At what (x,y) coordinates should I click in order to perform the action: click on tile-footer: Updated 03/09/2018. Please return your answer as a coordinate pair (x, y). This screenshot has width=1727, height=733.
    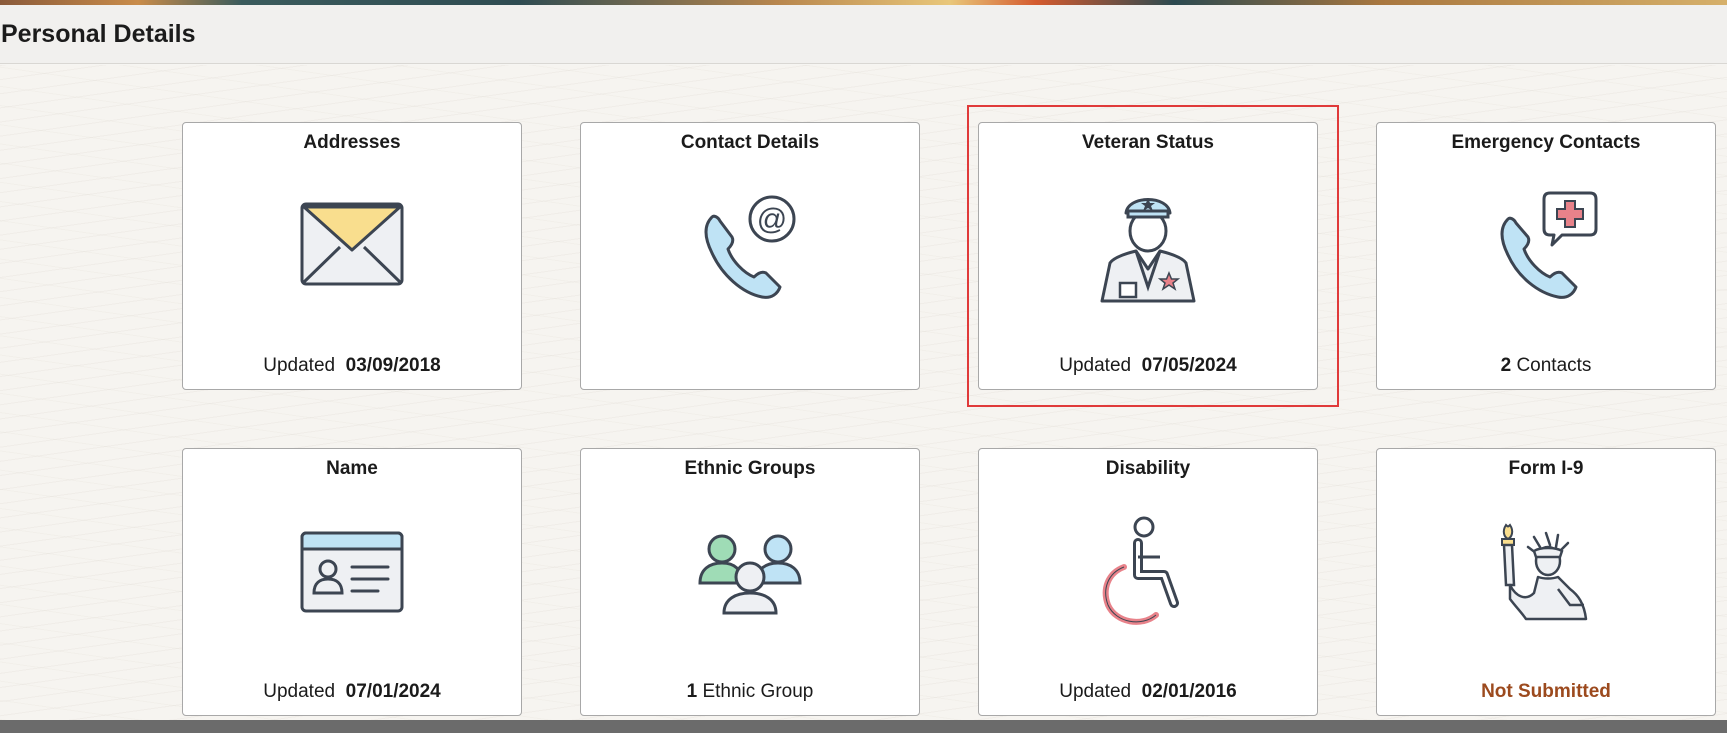
    Looking at the image, I should click on (352, 366).